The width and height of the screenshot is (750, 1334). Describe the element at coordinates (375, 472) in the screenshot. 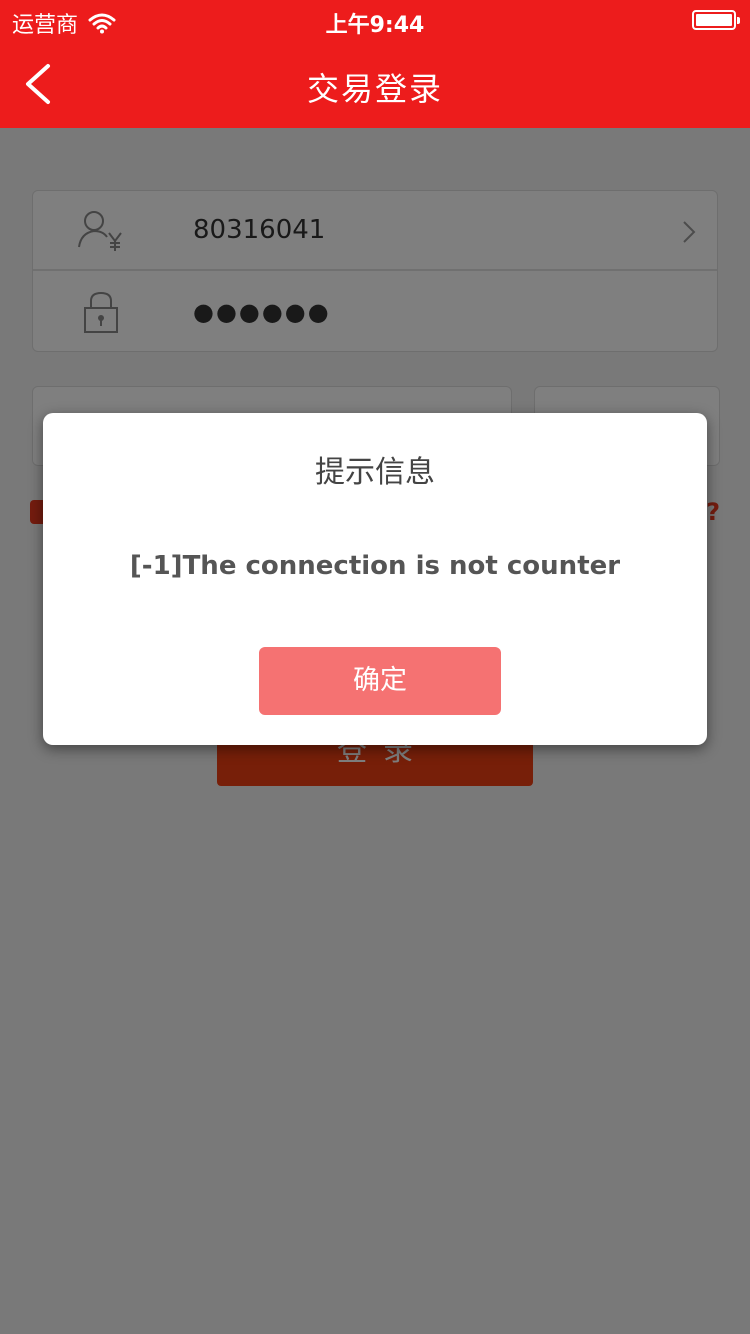

I see `dialog-title: 提示信息` at that location.